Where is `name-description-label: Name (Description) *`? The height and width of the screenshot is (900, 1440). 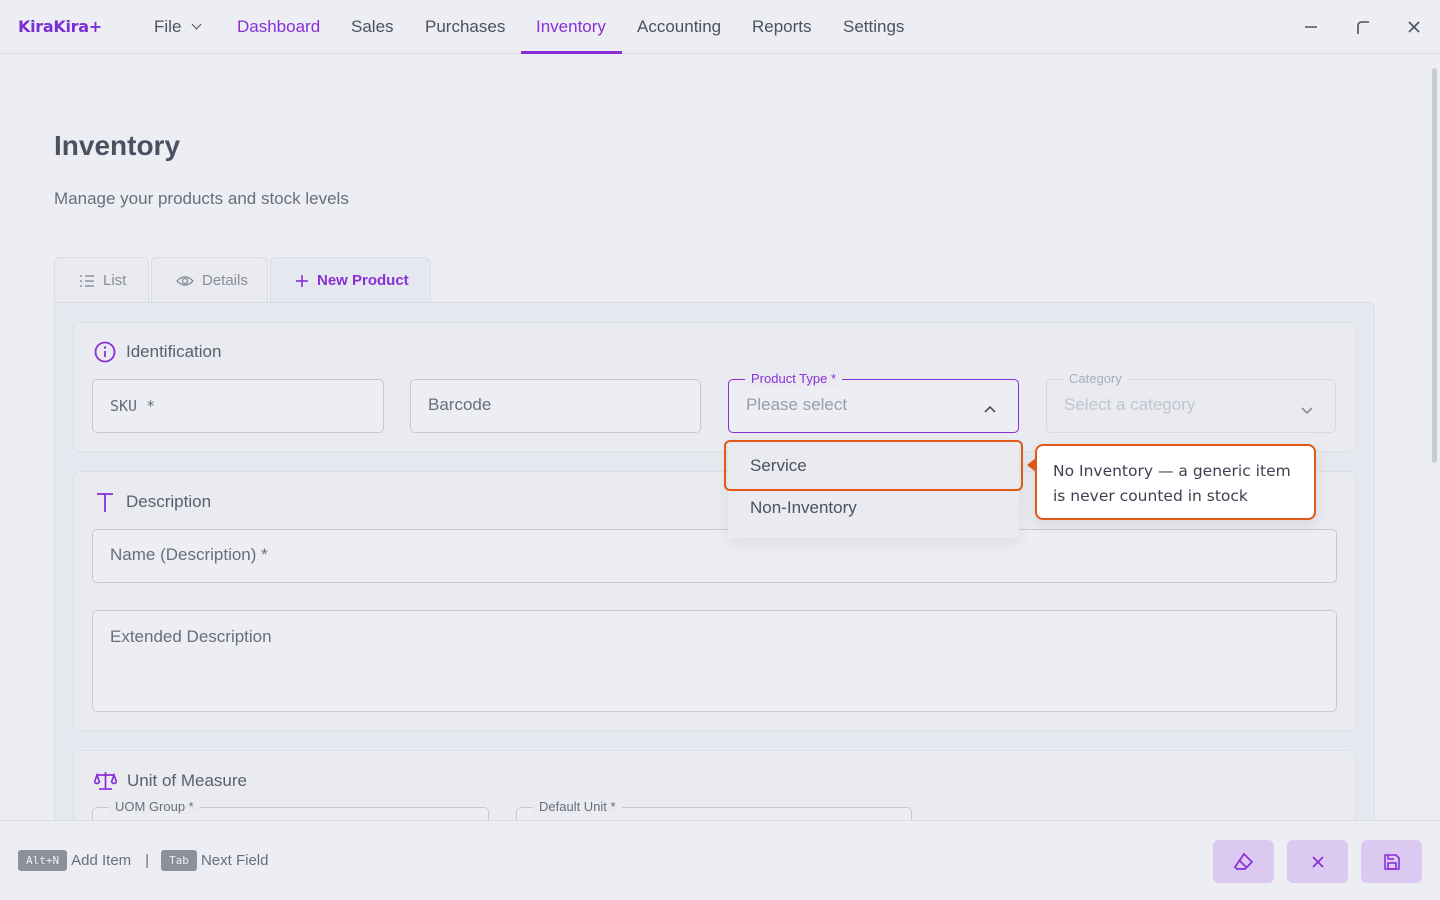 name-description-label: Name (Description) * is located at coordinates (189, 554).